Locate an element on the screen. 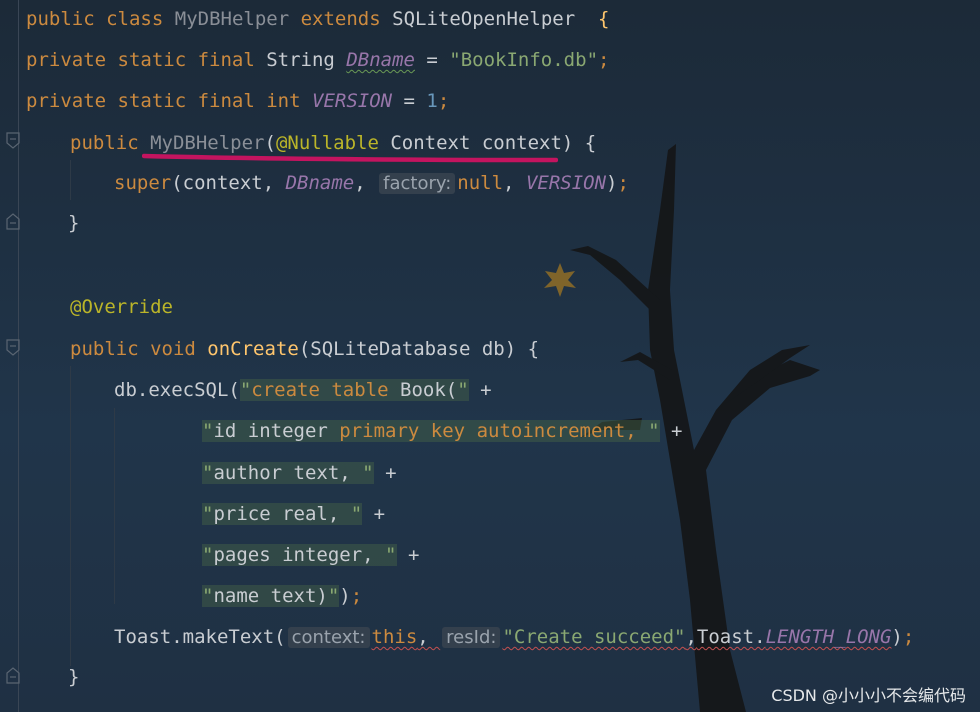  type: String is located at coordinates (300, 60).